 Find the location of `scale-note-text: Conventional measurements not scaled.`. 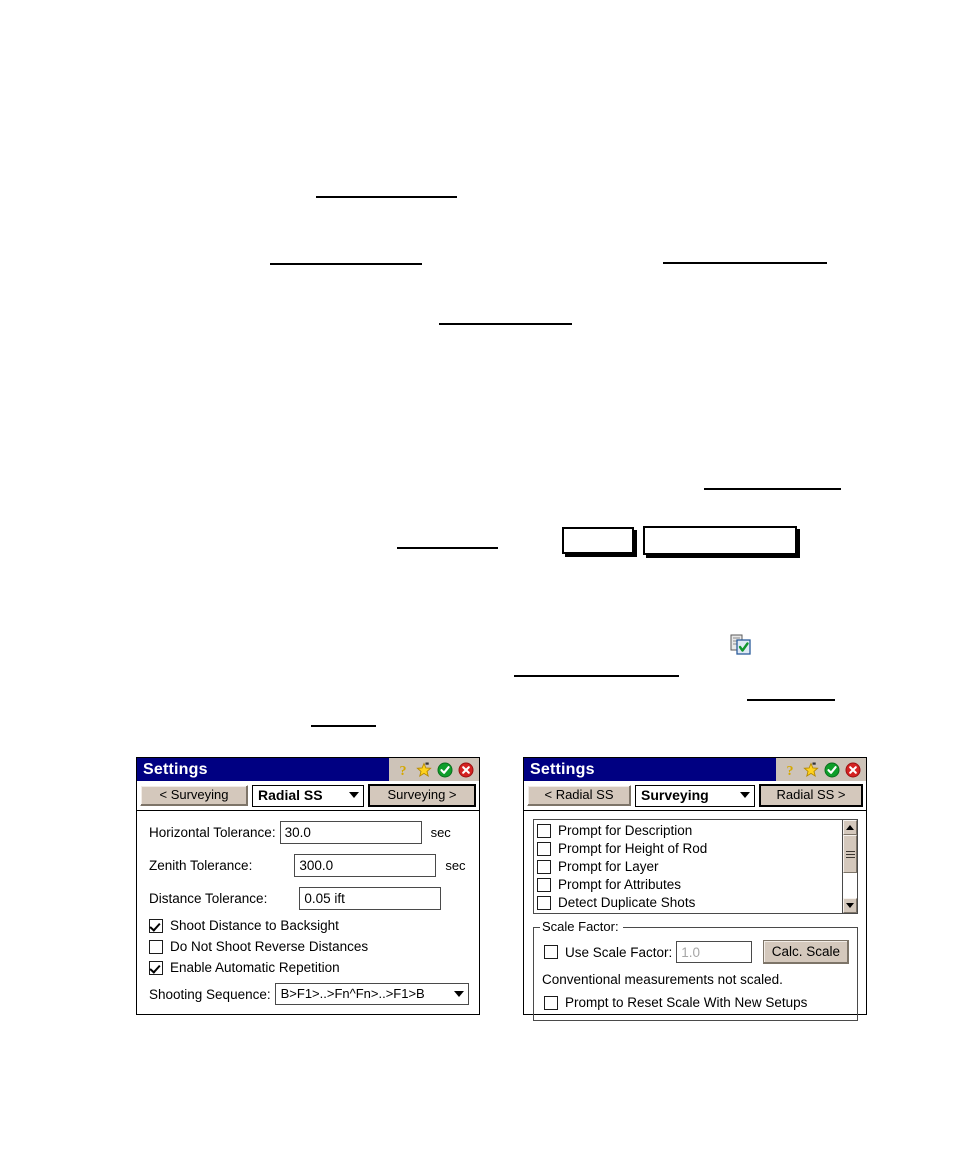

scale-note-text: Conventional measurements not scaled. is located at coordinates (662, 980).